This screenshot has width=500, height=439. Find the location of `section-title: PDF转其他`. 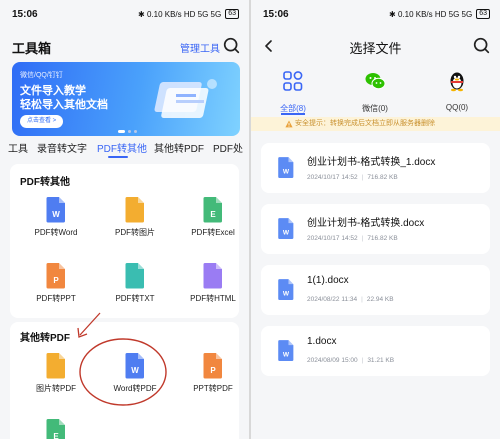

section-title: PDF转其他 is located at coordinates (45, 182).